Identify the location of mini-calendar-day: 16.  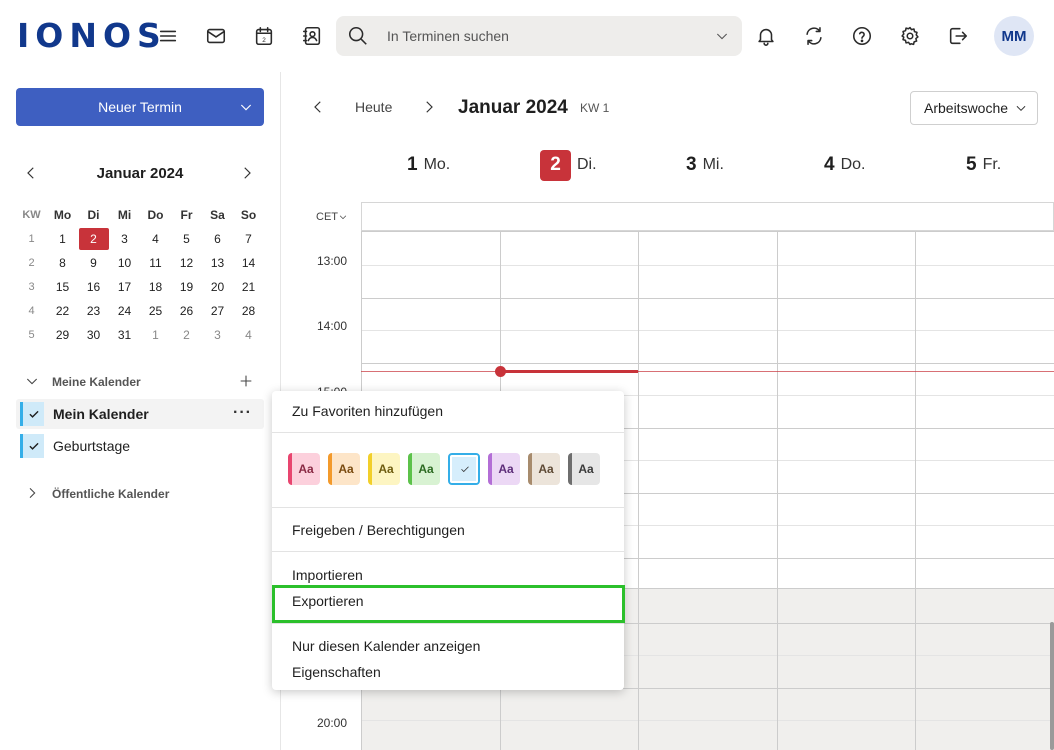
(93, 287).